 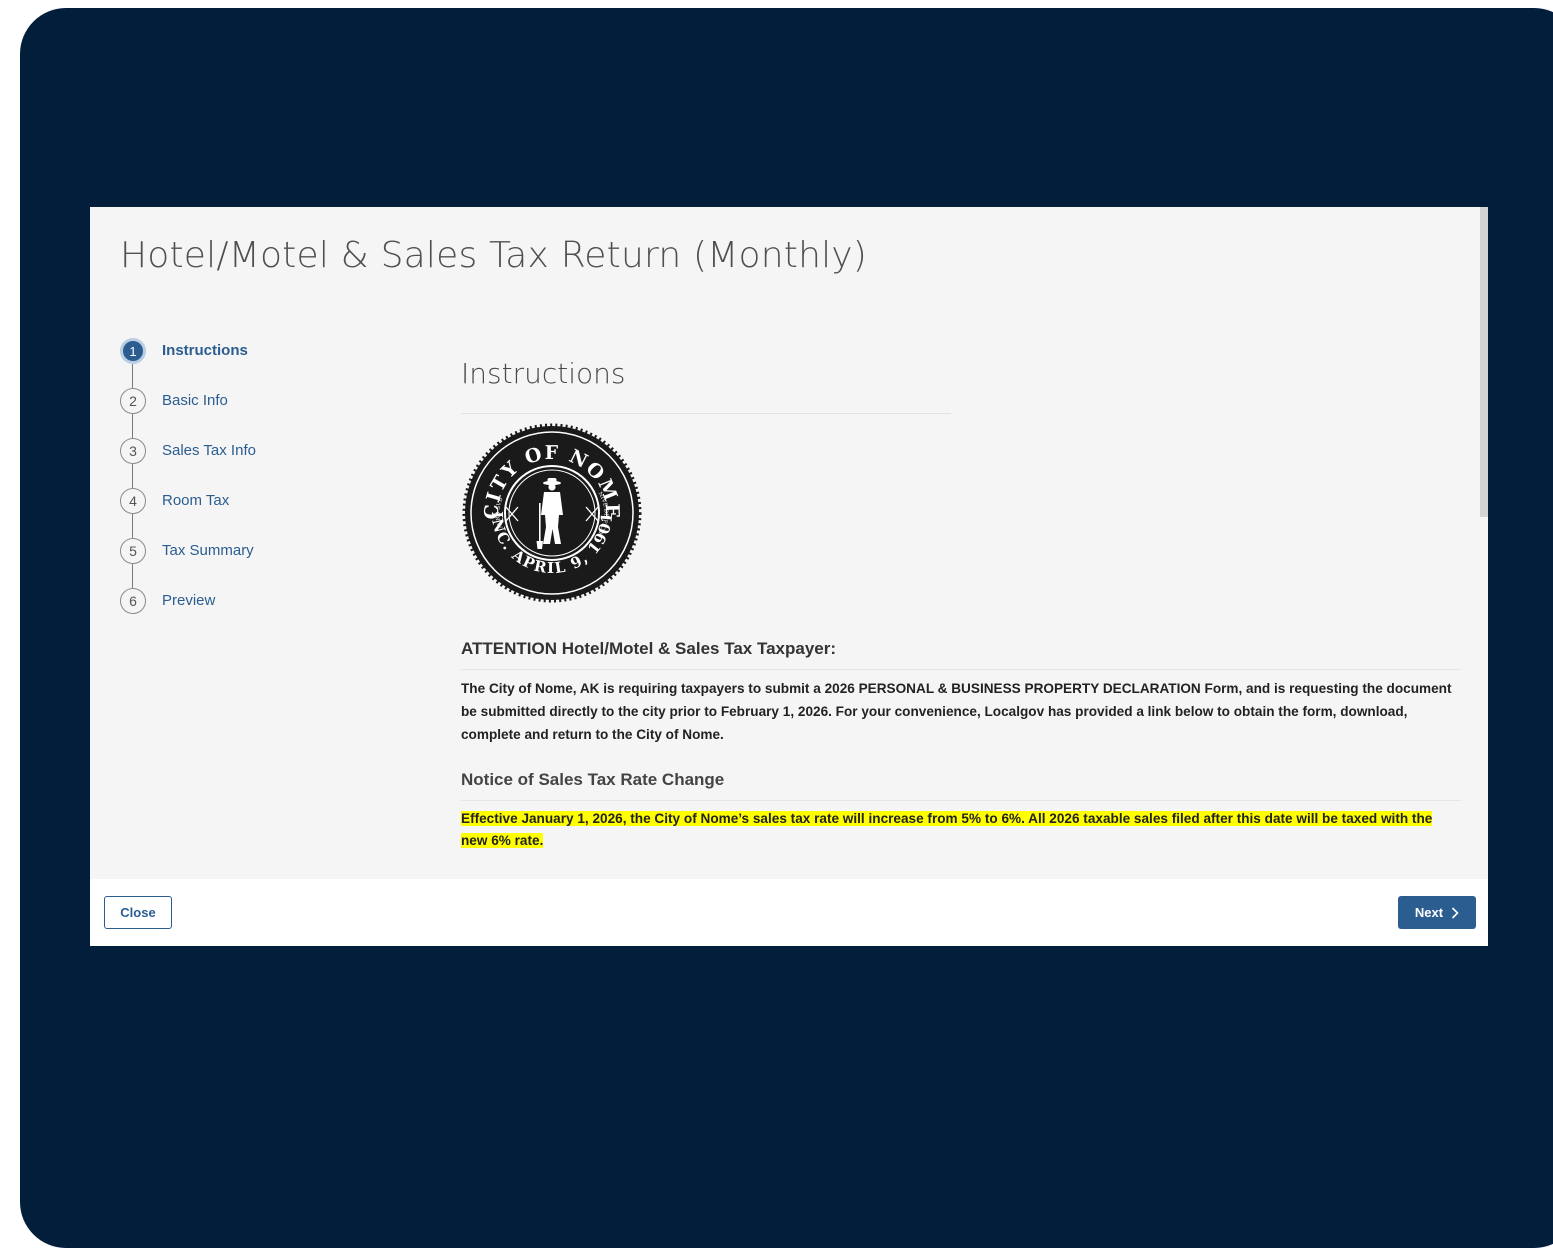 I want to click on step-basic-info: 2 Basic Info, so click(x=188, y=413).